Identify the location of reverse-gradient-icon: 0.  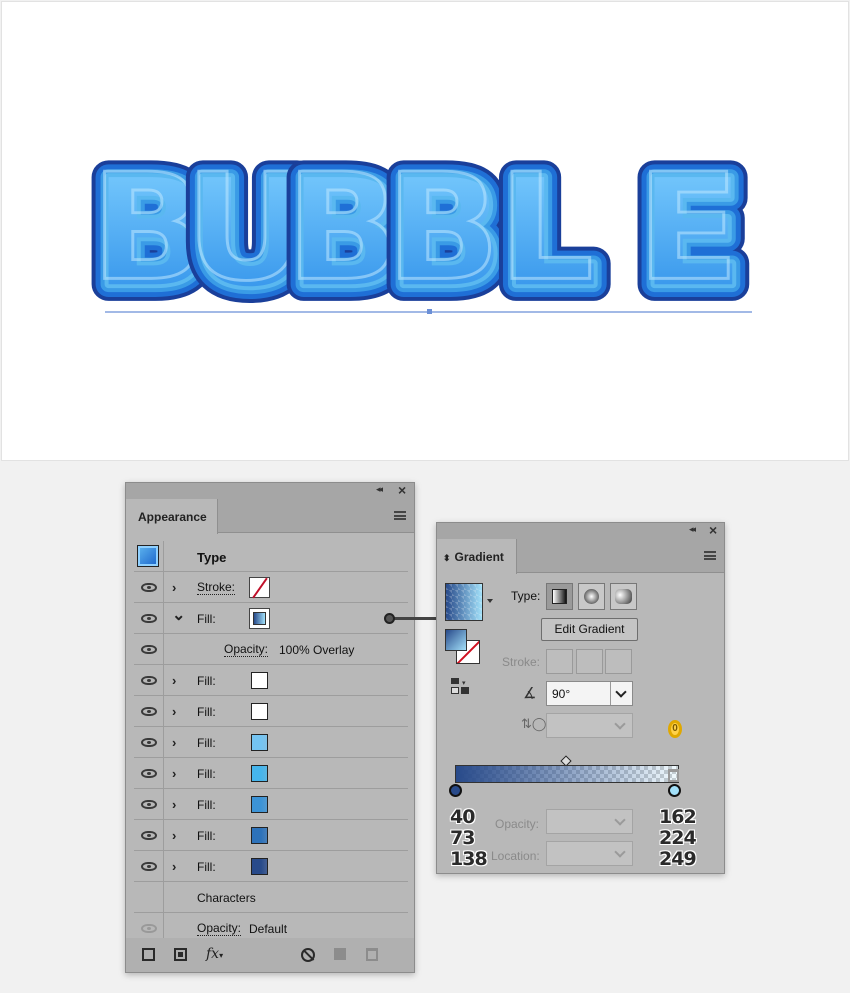
(675, 729).